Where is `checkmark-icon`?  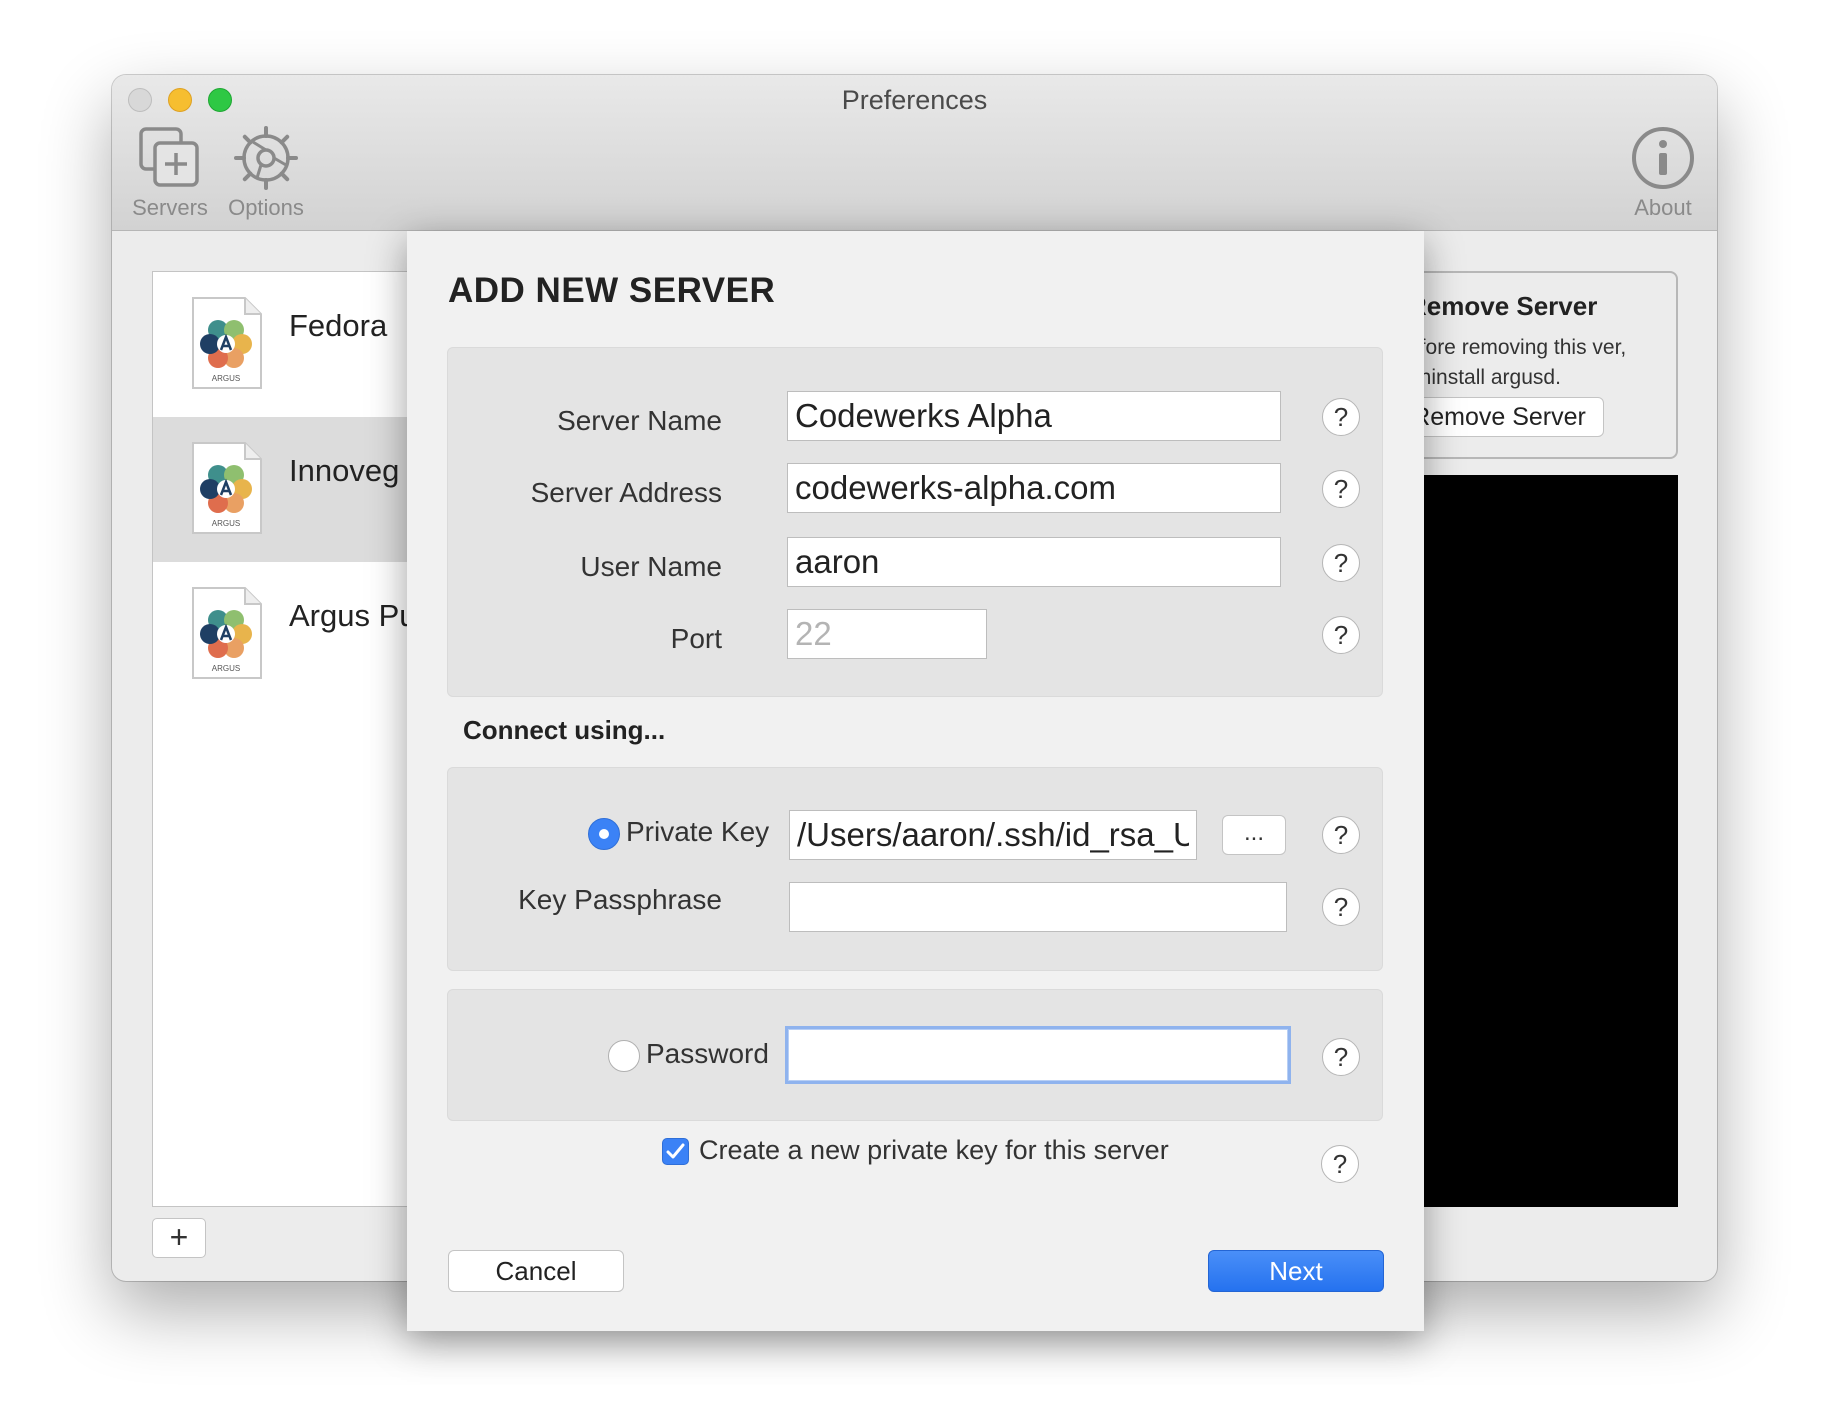
checkmark-icon is located at coordinates (675, 1151).